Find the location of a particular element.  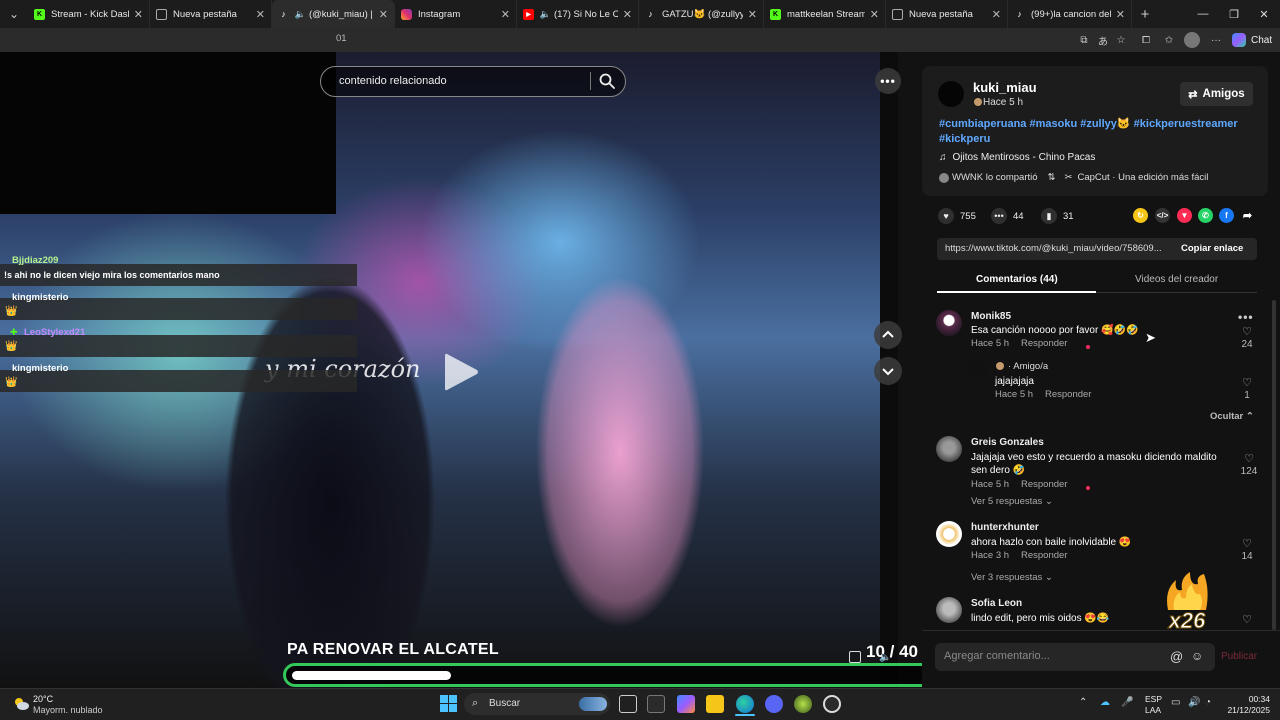

reply-username: · Amigo/a is located at coordinates (1028, 366).